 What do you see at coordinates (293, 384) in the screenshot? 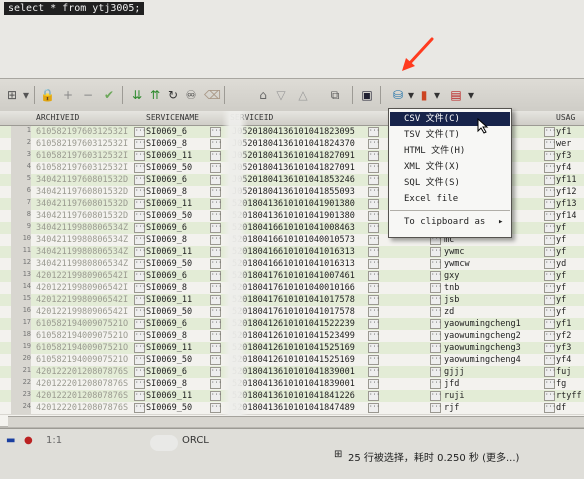
I see `cell-serviceid: 520180413610101041839001` at bounding box center [293, 384].